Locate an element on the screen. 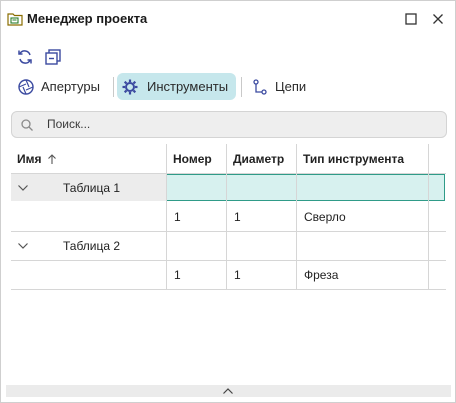 The image size is (456, 403). tab-nets-label: Цепи is located at coordinates (291, 86).